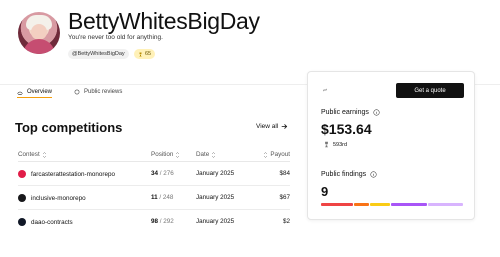 This screenshot has width=500, height=257. What do you see at coordinates (284, 197) in the screenshot?
I see `payout-cell: $67` at bounding box center [284, 197].